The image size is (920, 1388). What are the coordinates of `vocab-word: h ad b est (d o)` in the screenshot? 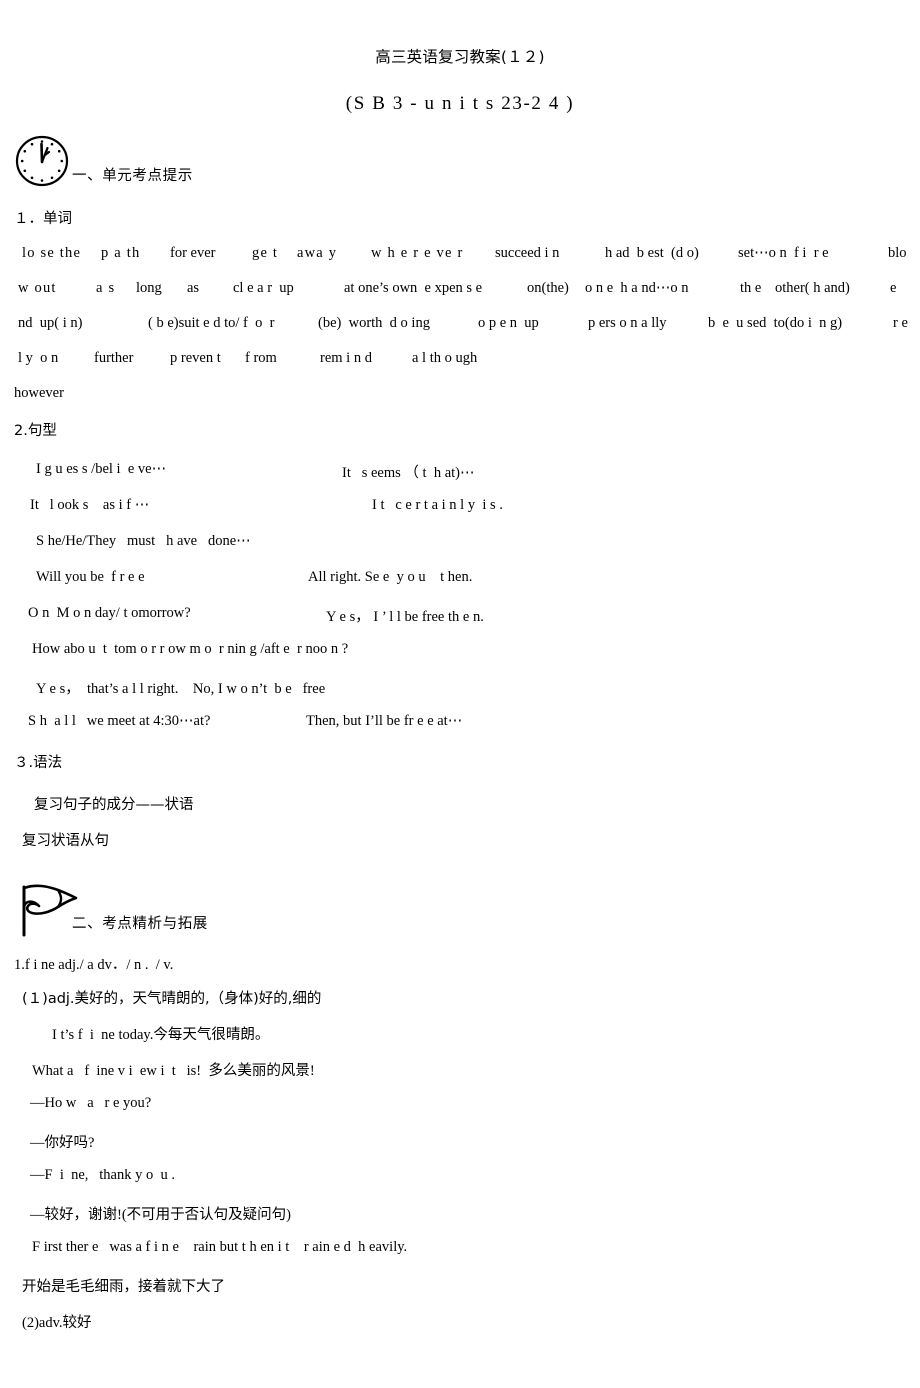 It's located at (652, 253).